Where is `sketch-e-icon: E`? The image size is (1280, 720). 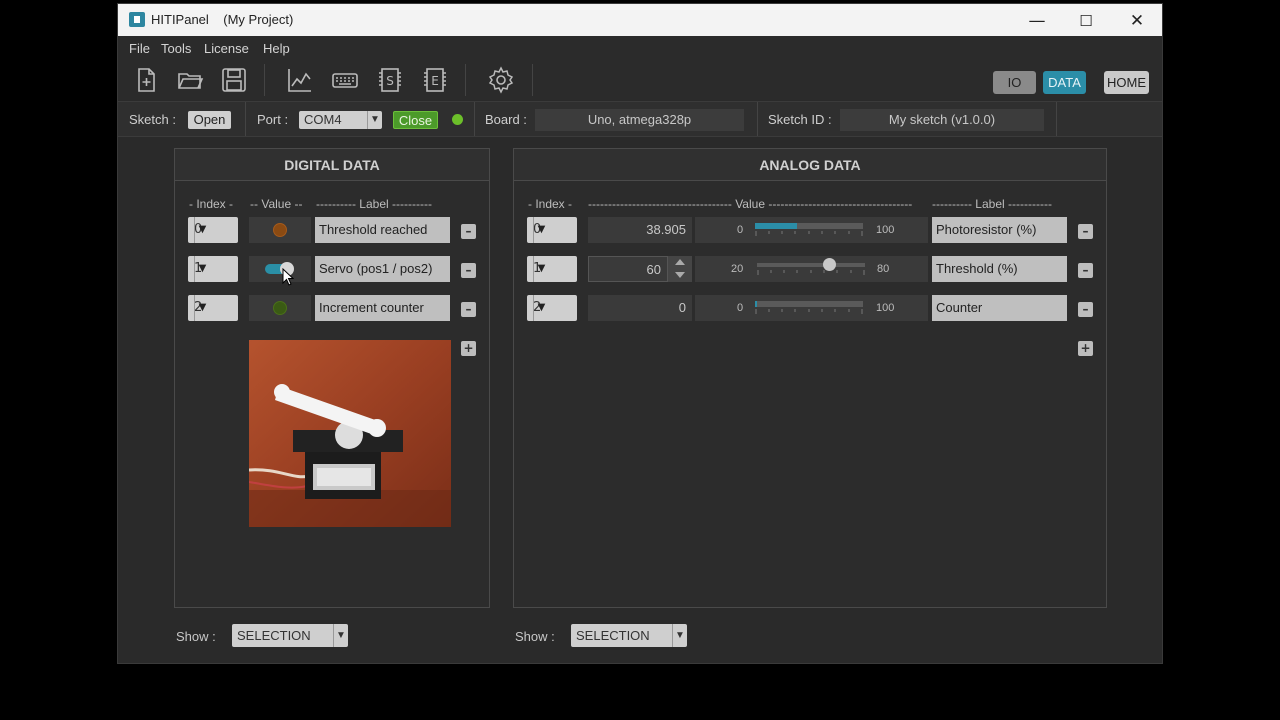
sketch-e-icon: E is located at coordinates (435, 80).